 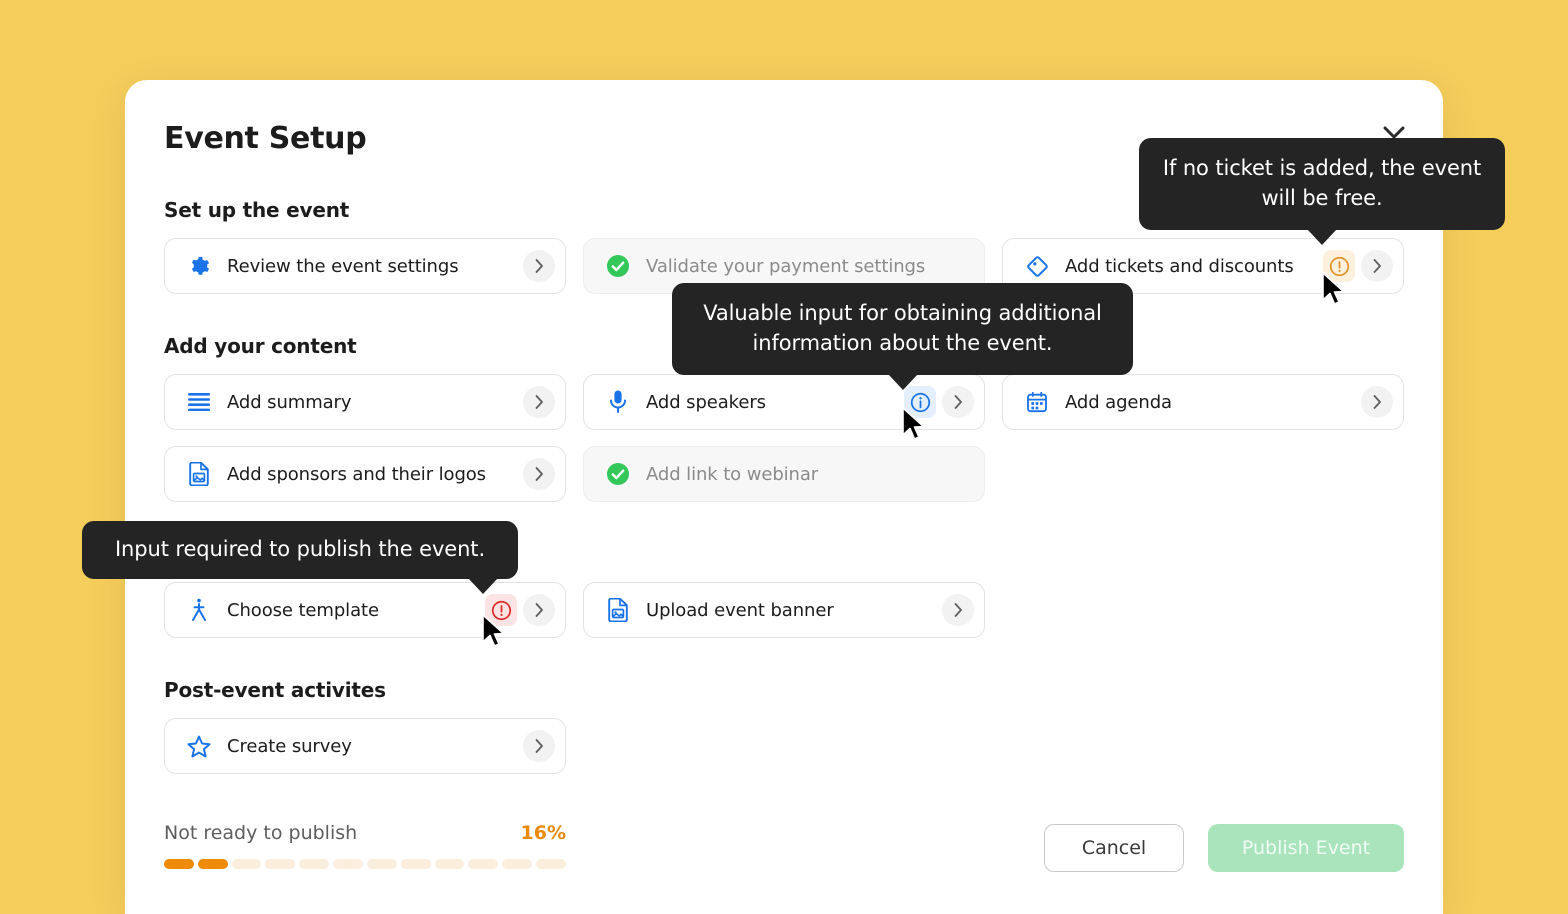 What do you see at coordinates (1339, 266) in the screenshot?
I see `warning-icon` at bounding box center [1339, 266].